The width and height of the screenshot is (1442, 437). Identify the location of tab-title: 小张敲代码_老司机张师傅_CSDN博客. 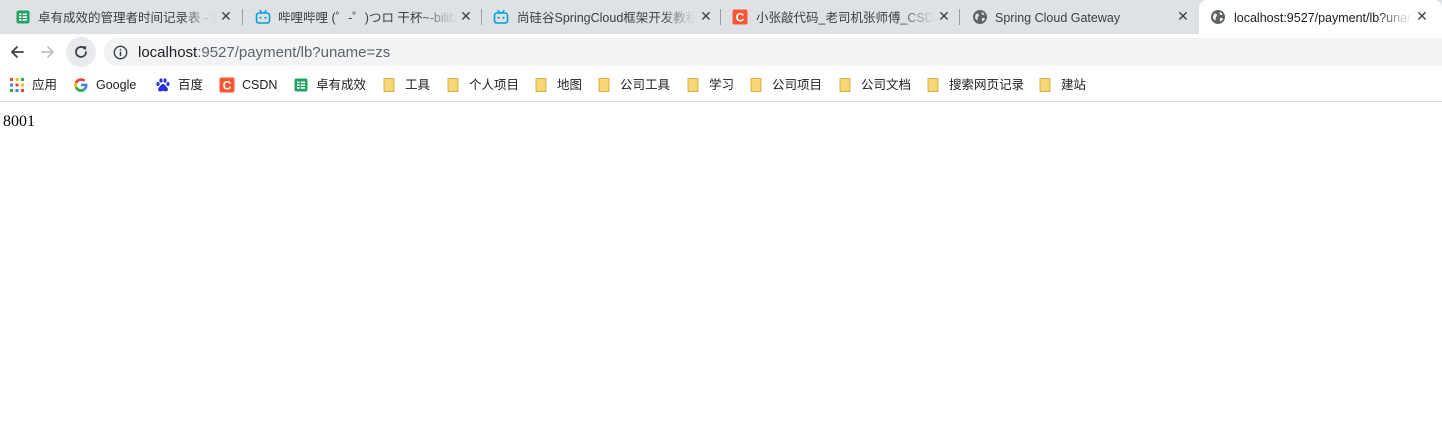
(845, 18).